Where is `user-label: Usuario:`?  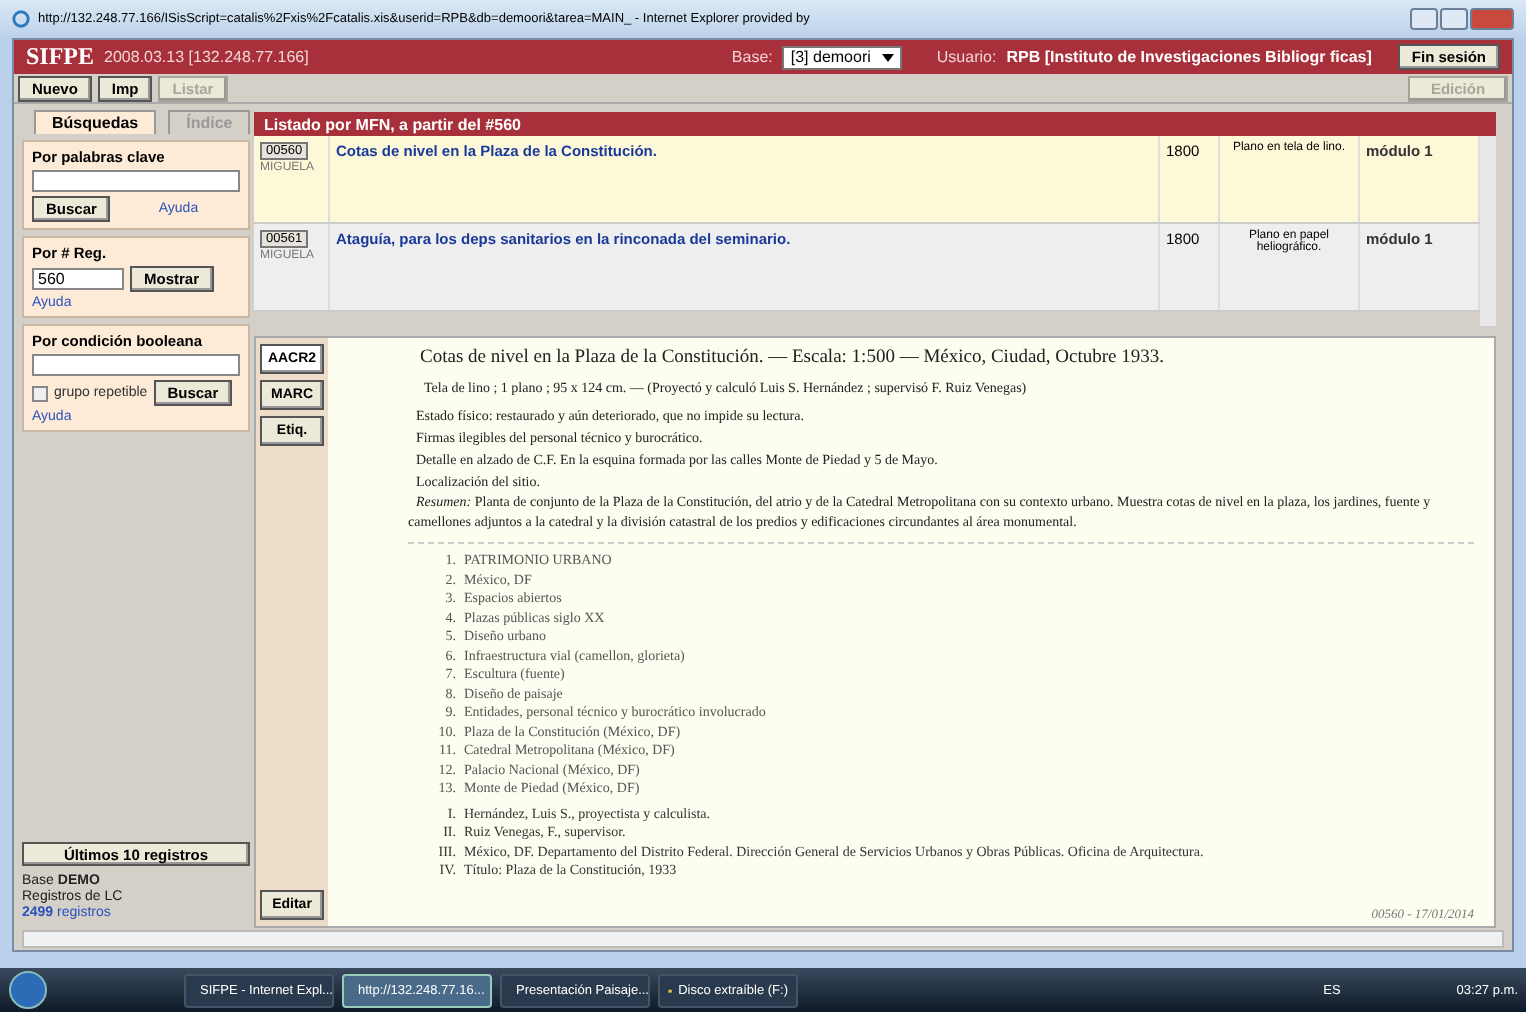
user-label: Usuario: is located at coordinates (966, 57).